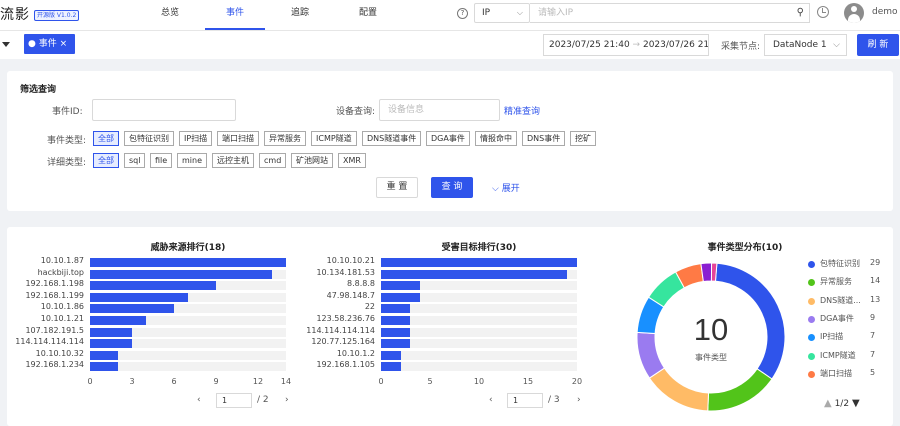  I want to click on nav-tracking: 追踪, so click(300, 15).